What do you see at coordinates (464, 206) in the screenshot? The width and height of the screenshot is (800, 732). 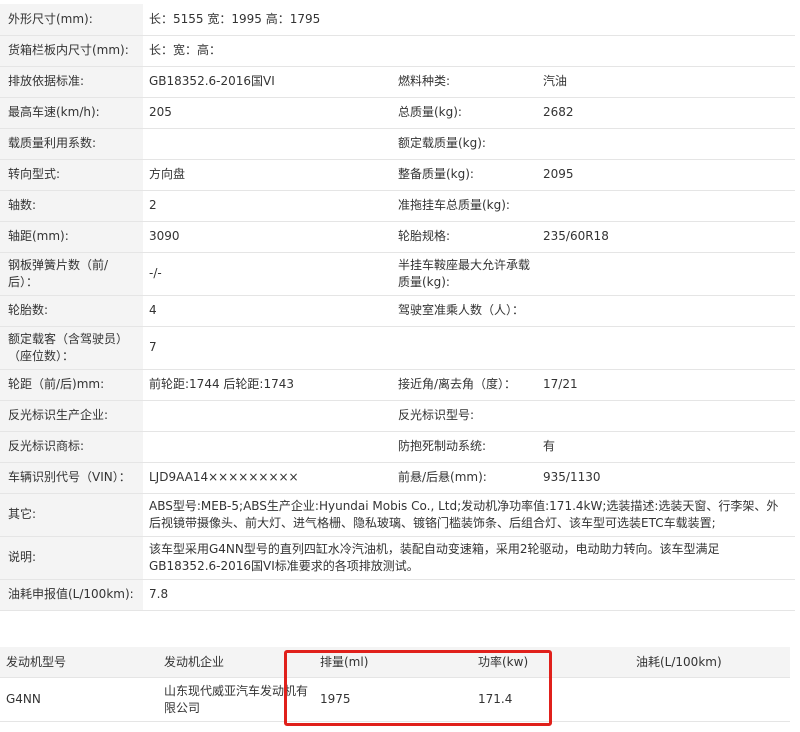 I see `spec-label-secondary: 准拖挂车总质量(kg):` at bounding box center [464, 206].